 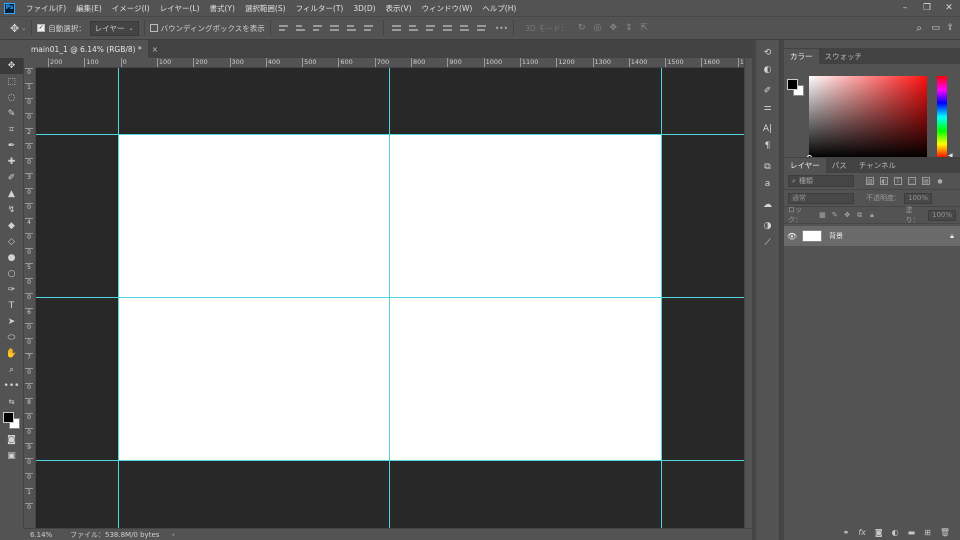 What do you see at coordinates (598, 28) in the screenshot?
I see `3d-roll-icon: ◎` at bounding box center [598, 28].